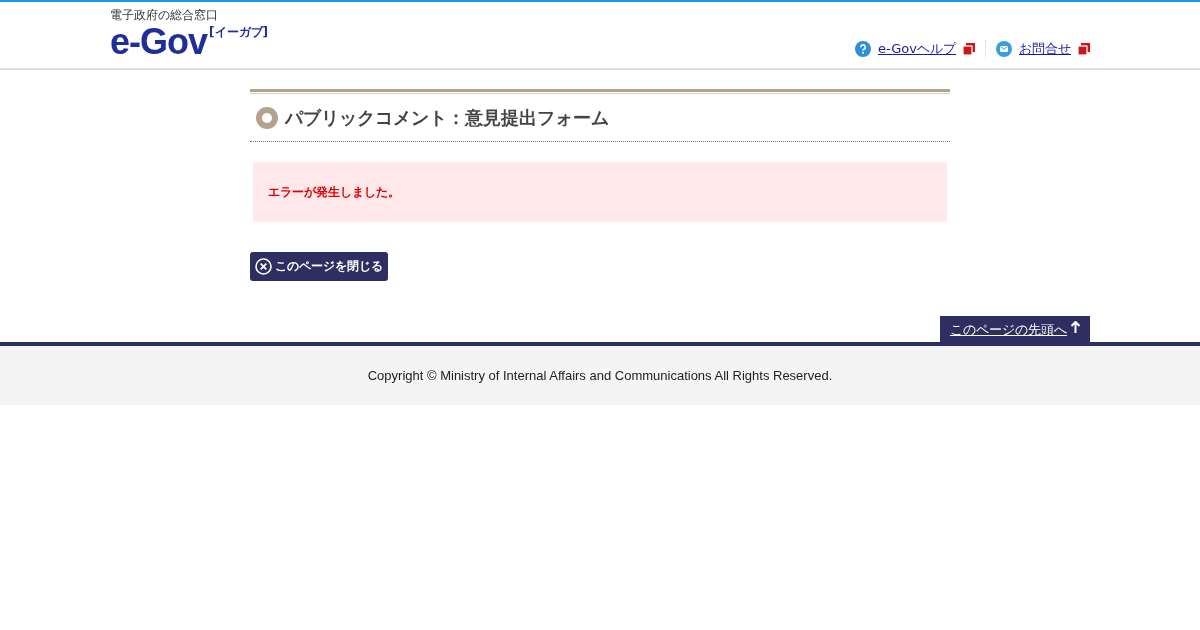 The height and width of the screenshot is (630, 1200). I want to click on logo-tagline: 電子政府の総合窓口, so click(164, 15).